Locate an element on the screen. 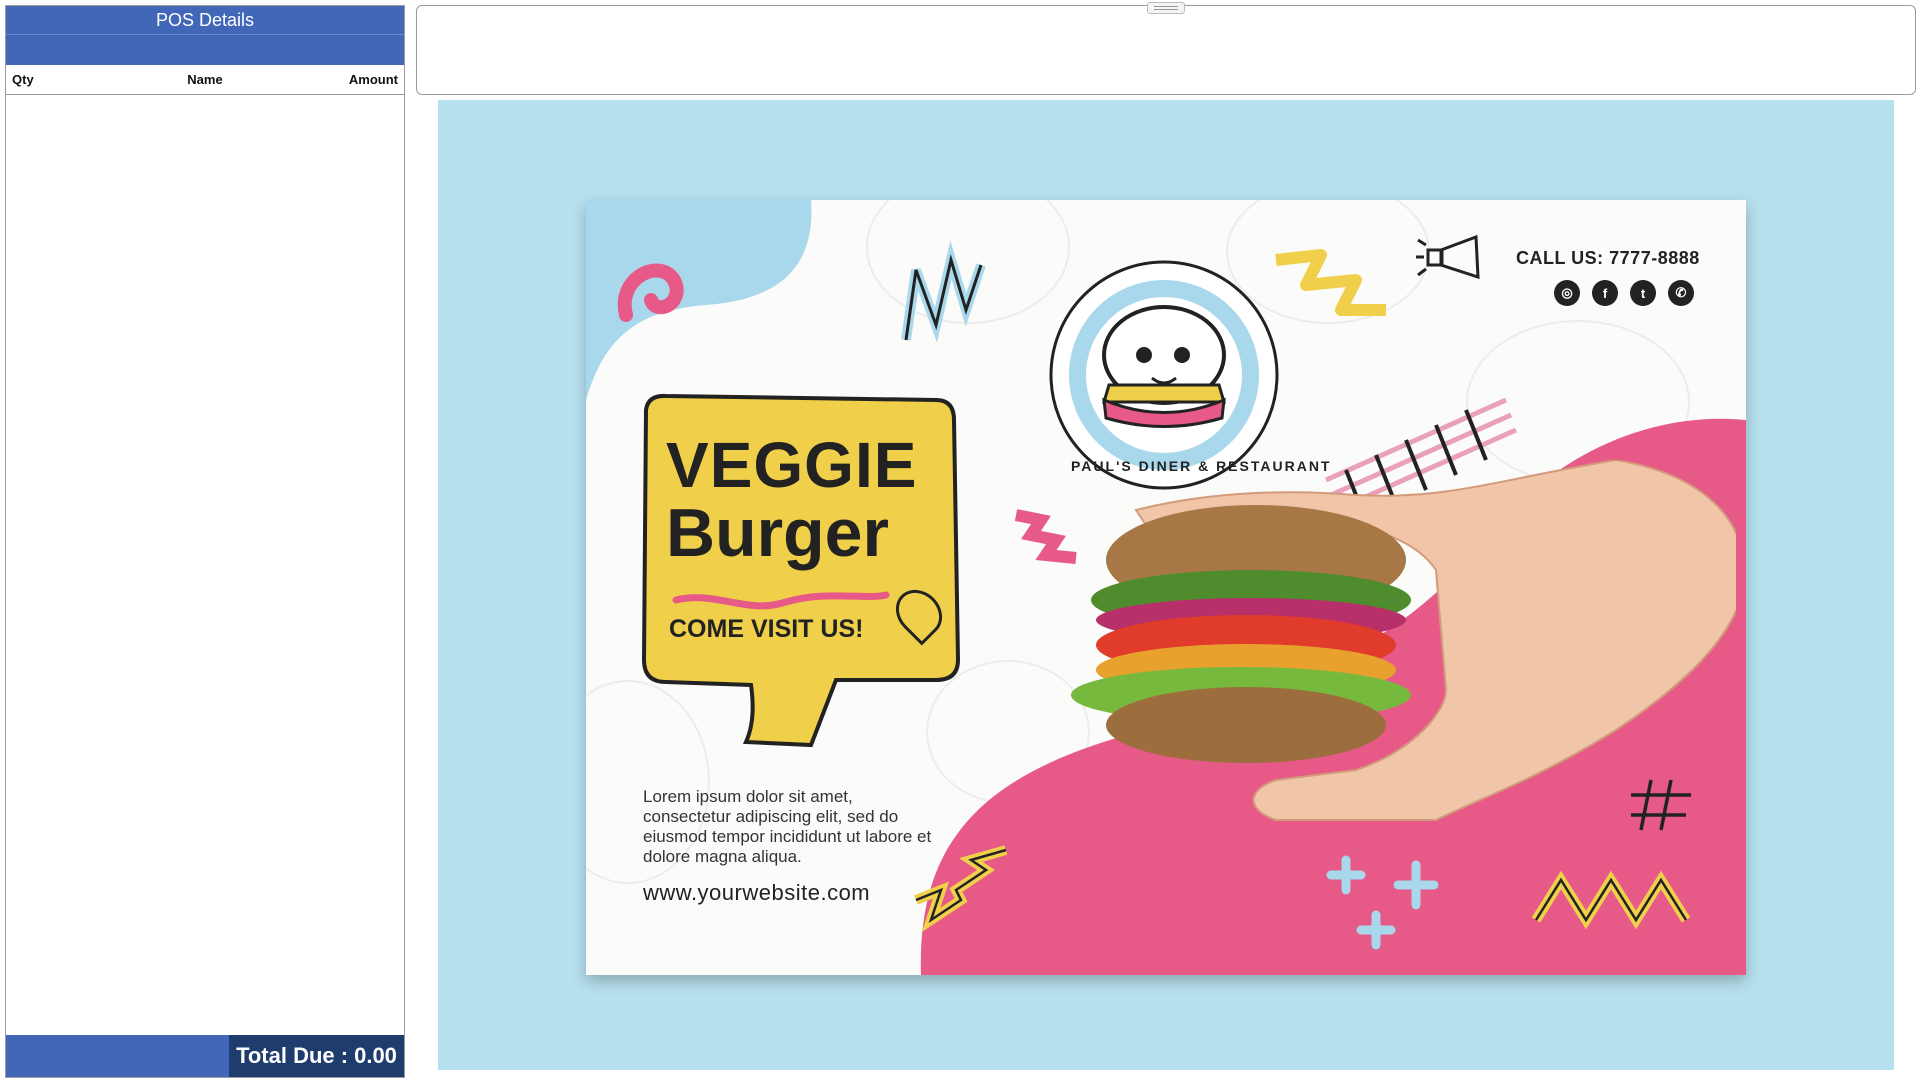 This screenshot has height=1080, width=1920. column-header-name: Name is located at coordinates (205, 79).